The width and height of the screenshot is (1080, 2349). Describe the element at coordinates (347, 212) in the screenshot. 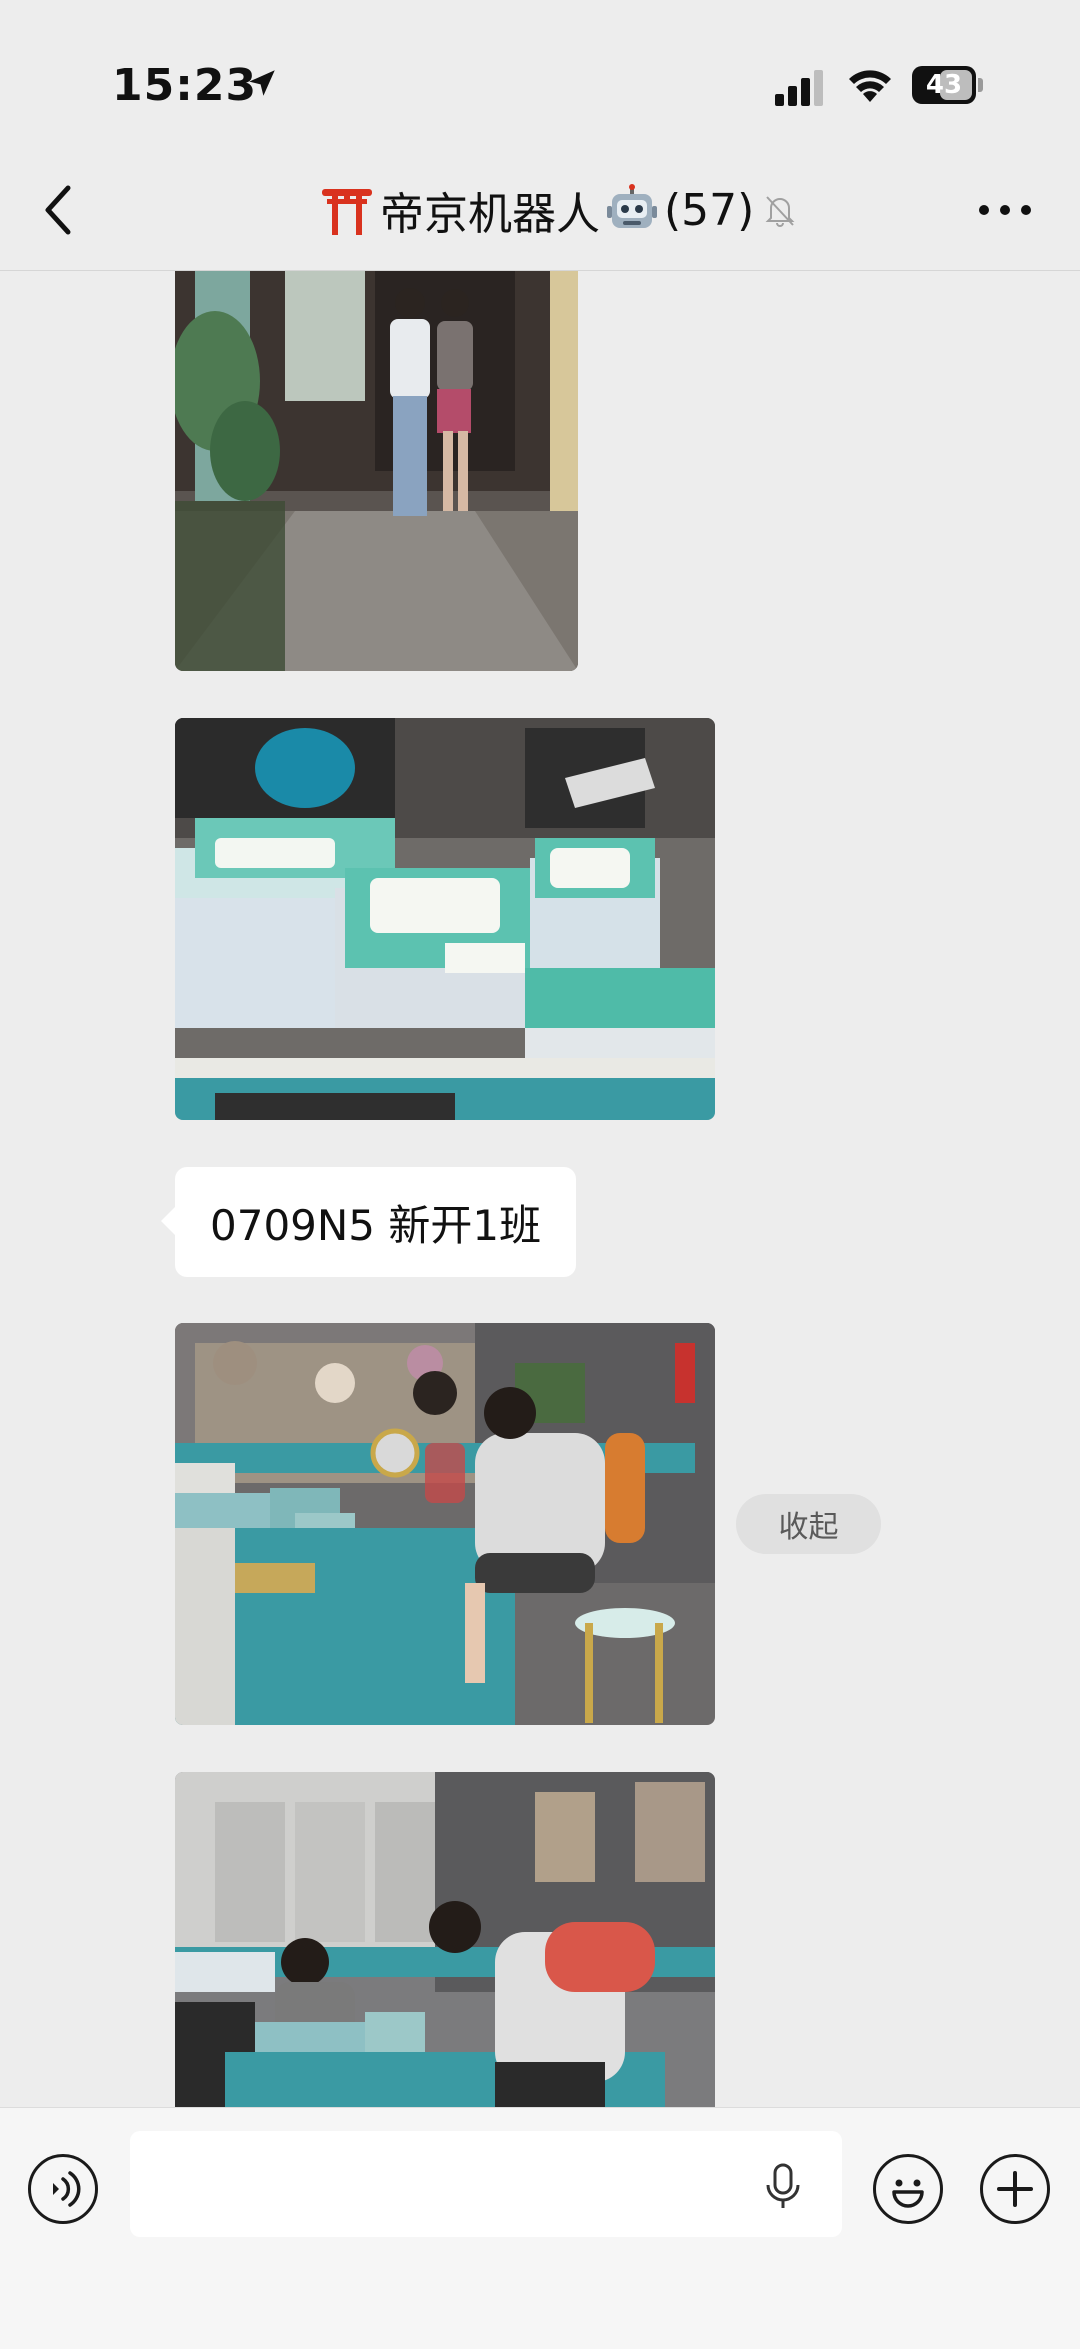

I see `torii-gate-emoji` at that location.